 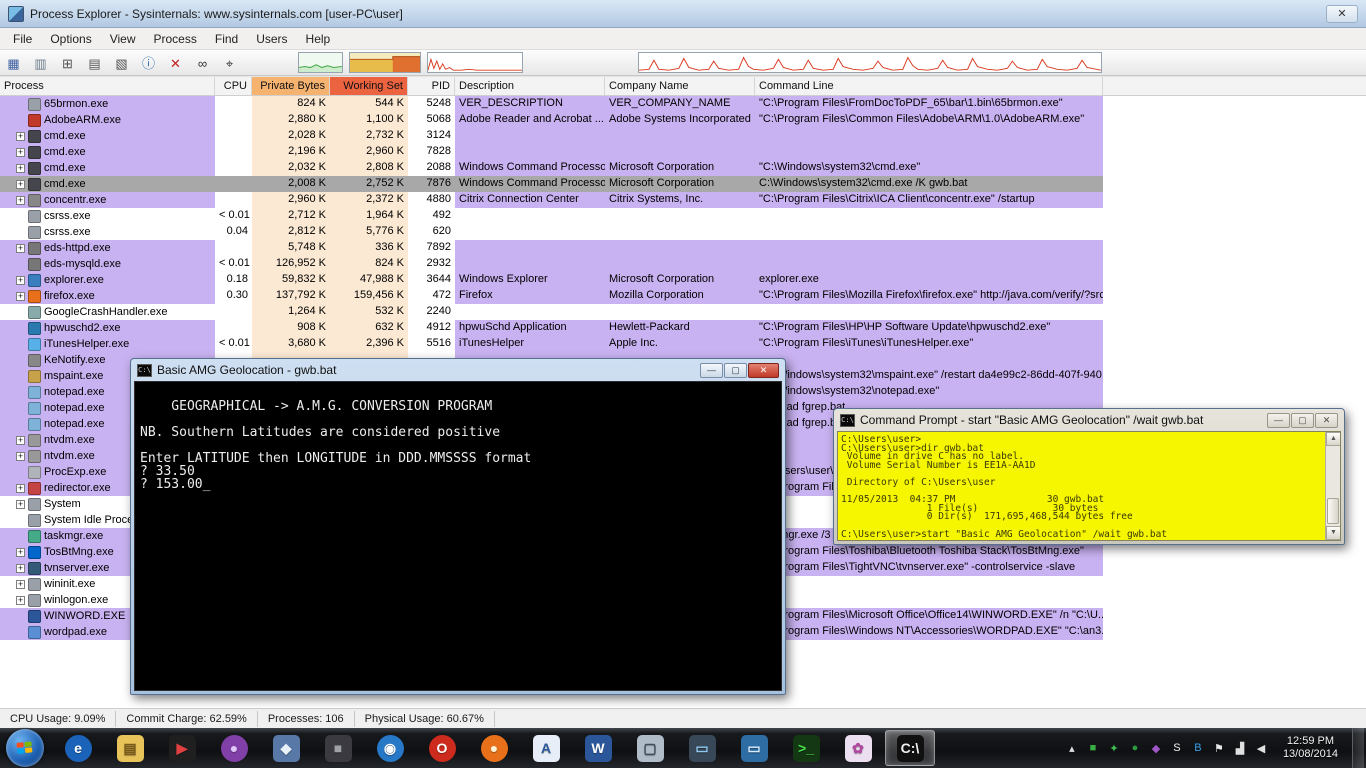 I want to click on menu-item: File, so click(x=22, y=39).